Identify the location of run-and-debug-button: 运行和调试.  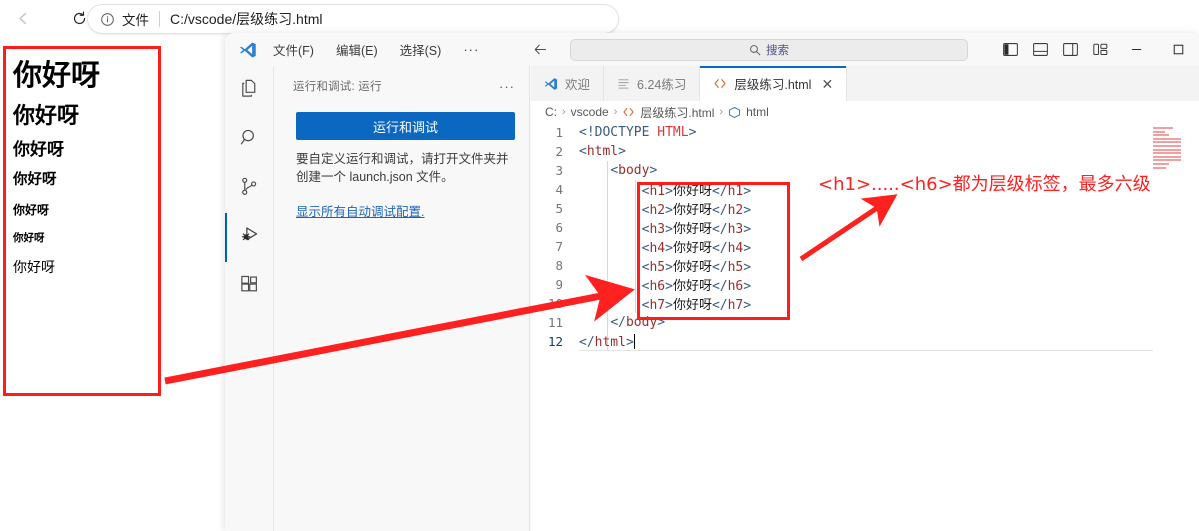
(405, 126).